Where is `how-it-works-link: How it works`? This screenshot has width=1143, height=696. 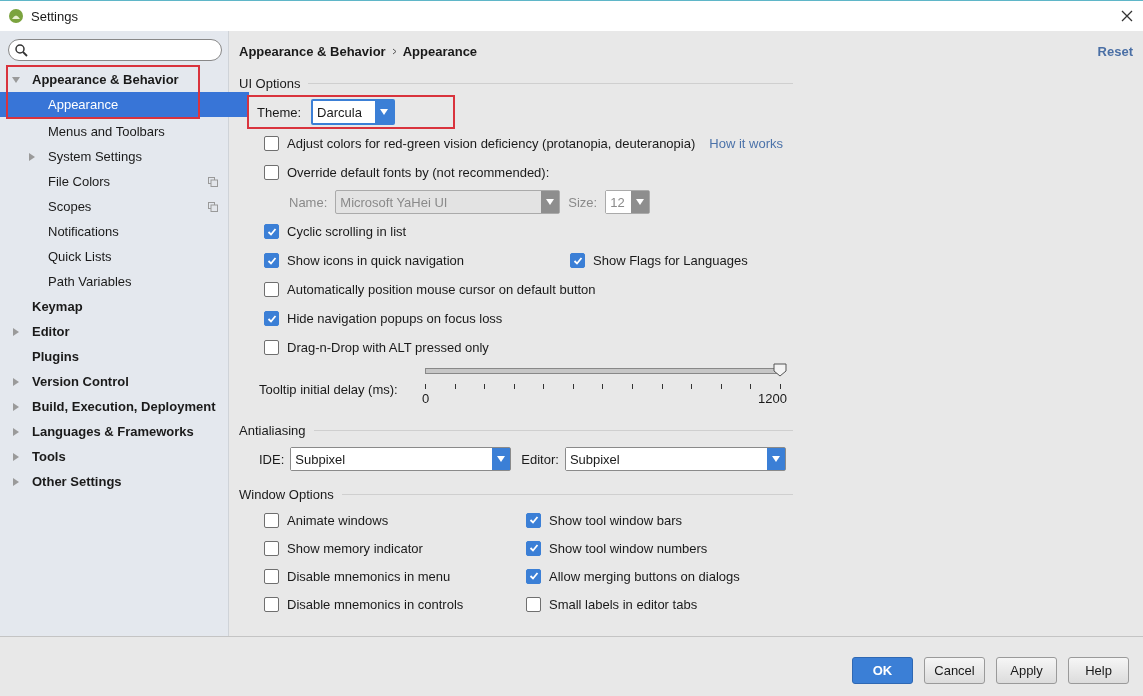 how-it-works-link: How it works is located at coordinates (746, 143).